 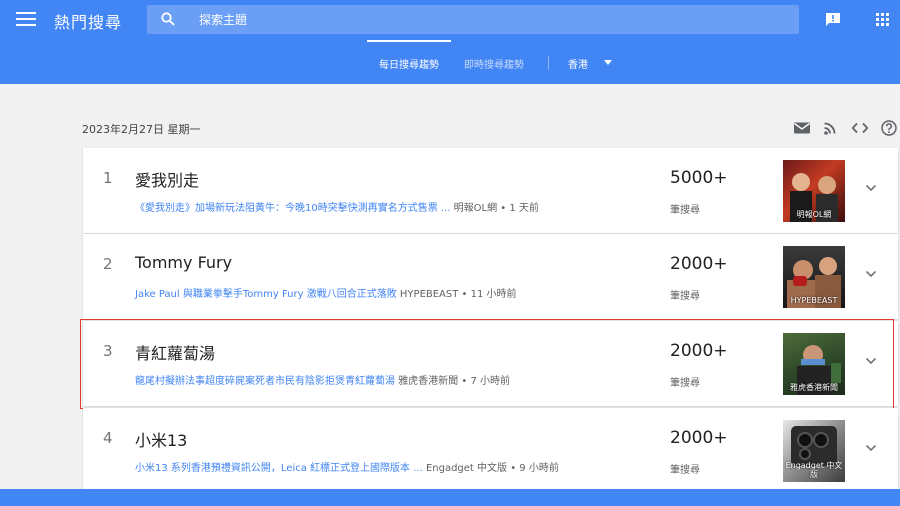 I want to click on search-icon, so click(x=168, y=19).